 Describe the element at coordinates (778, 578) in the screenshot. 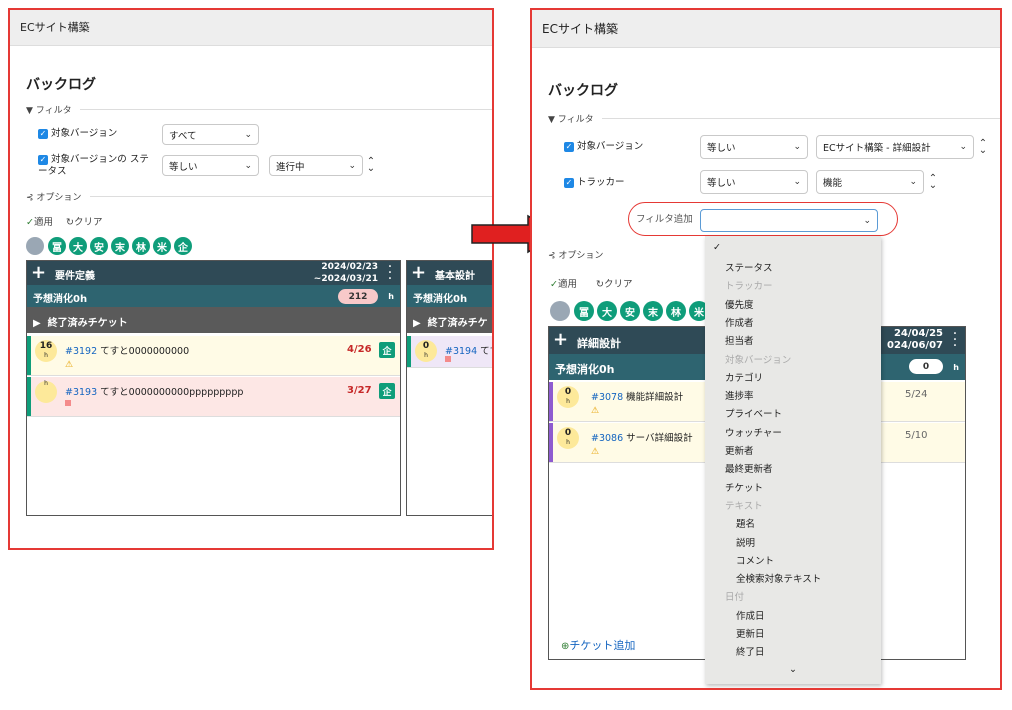

I see `dropdown-option: 全検索対象テキスト` at that location.